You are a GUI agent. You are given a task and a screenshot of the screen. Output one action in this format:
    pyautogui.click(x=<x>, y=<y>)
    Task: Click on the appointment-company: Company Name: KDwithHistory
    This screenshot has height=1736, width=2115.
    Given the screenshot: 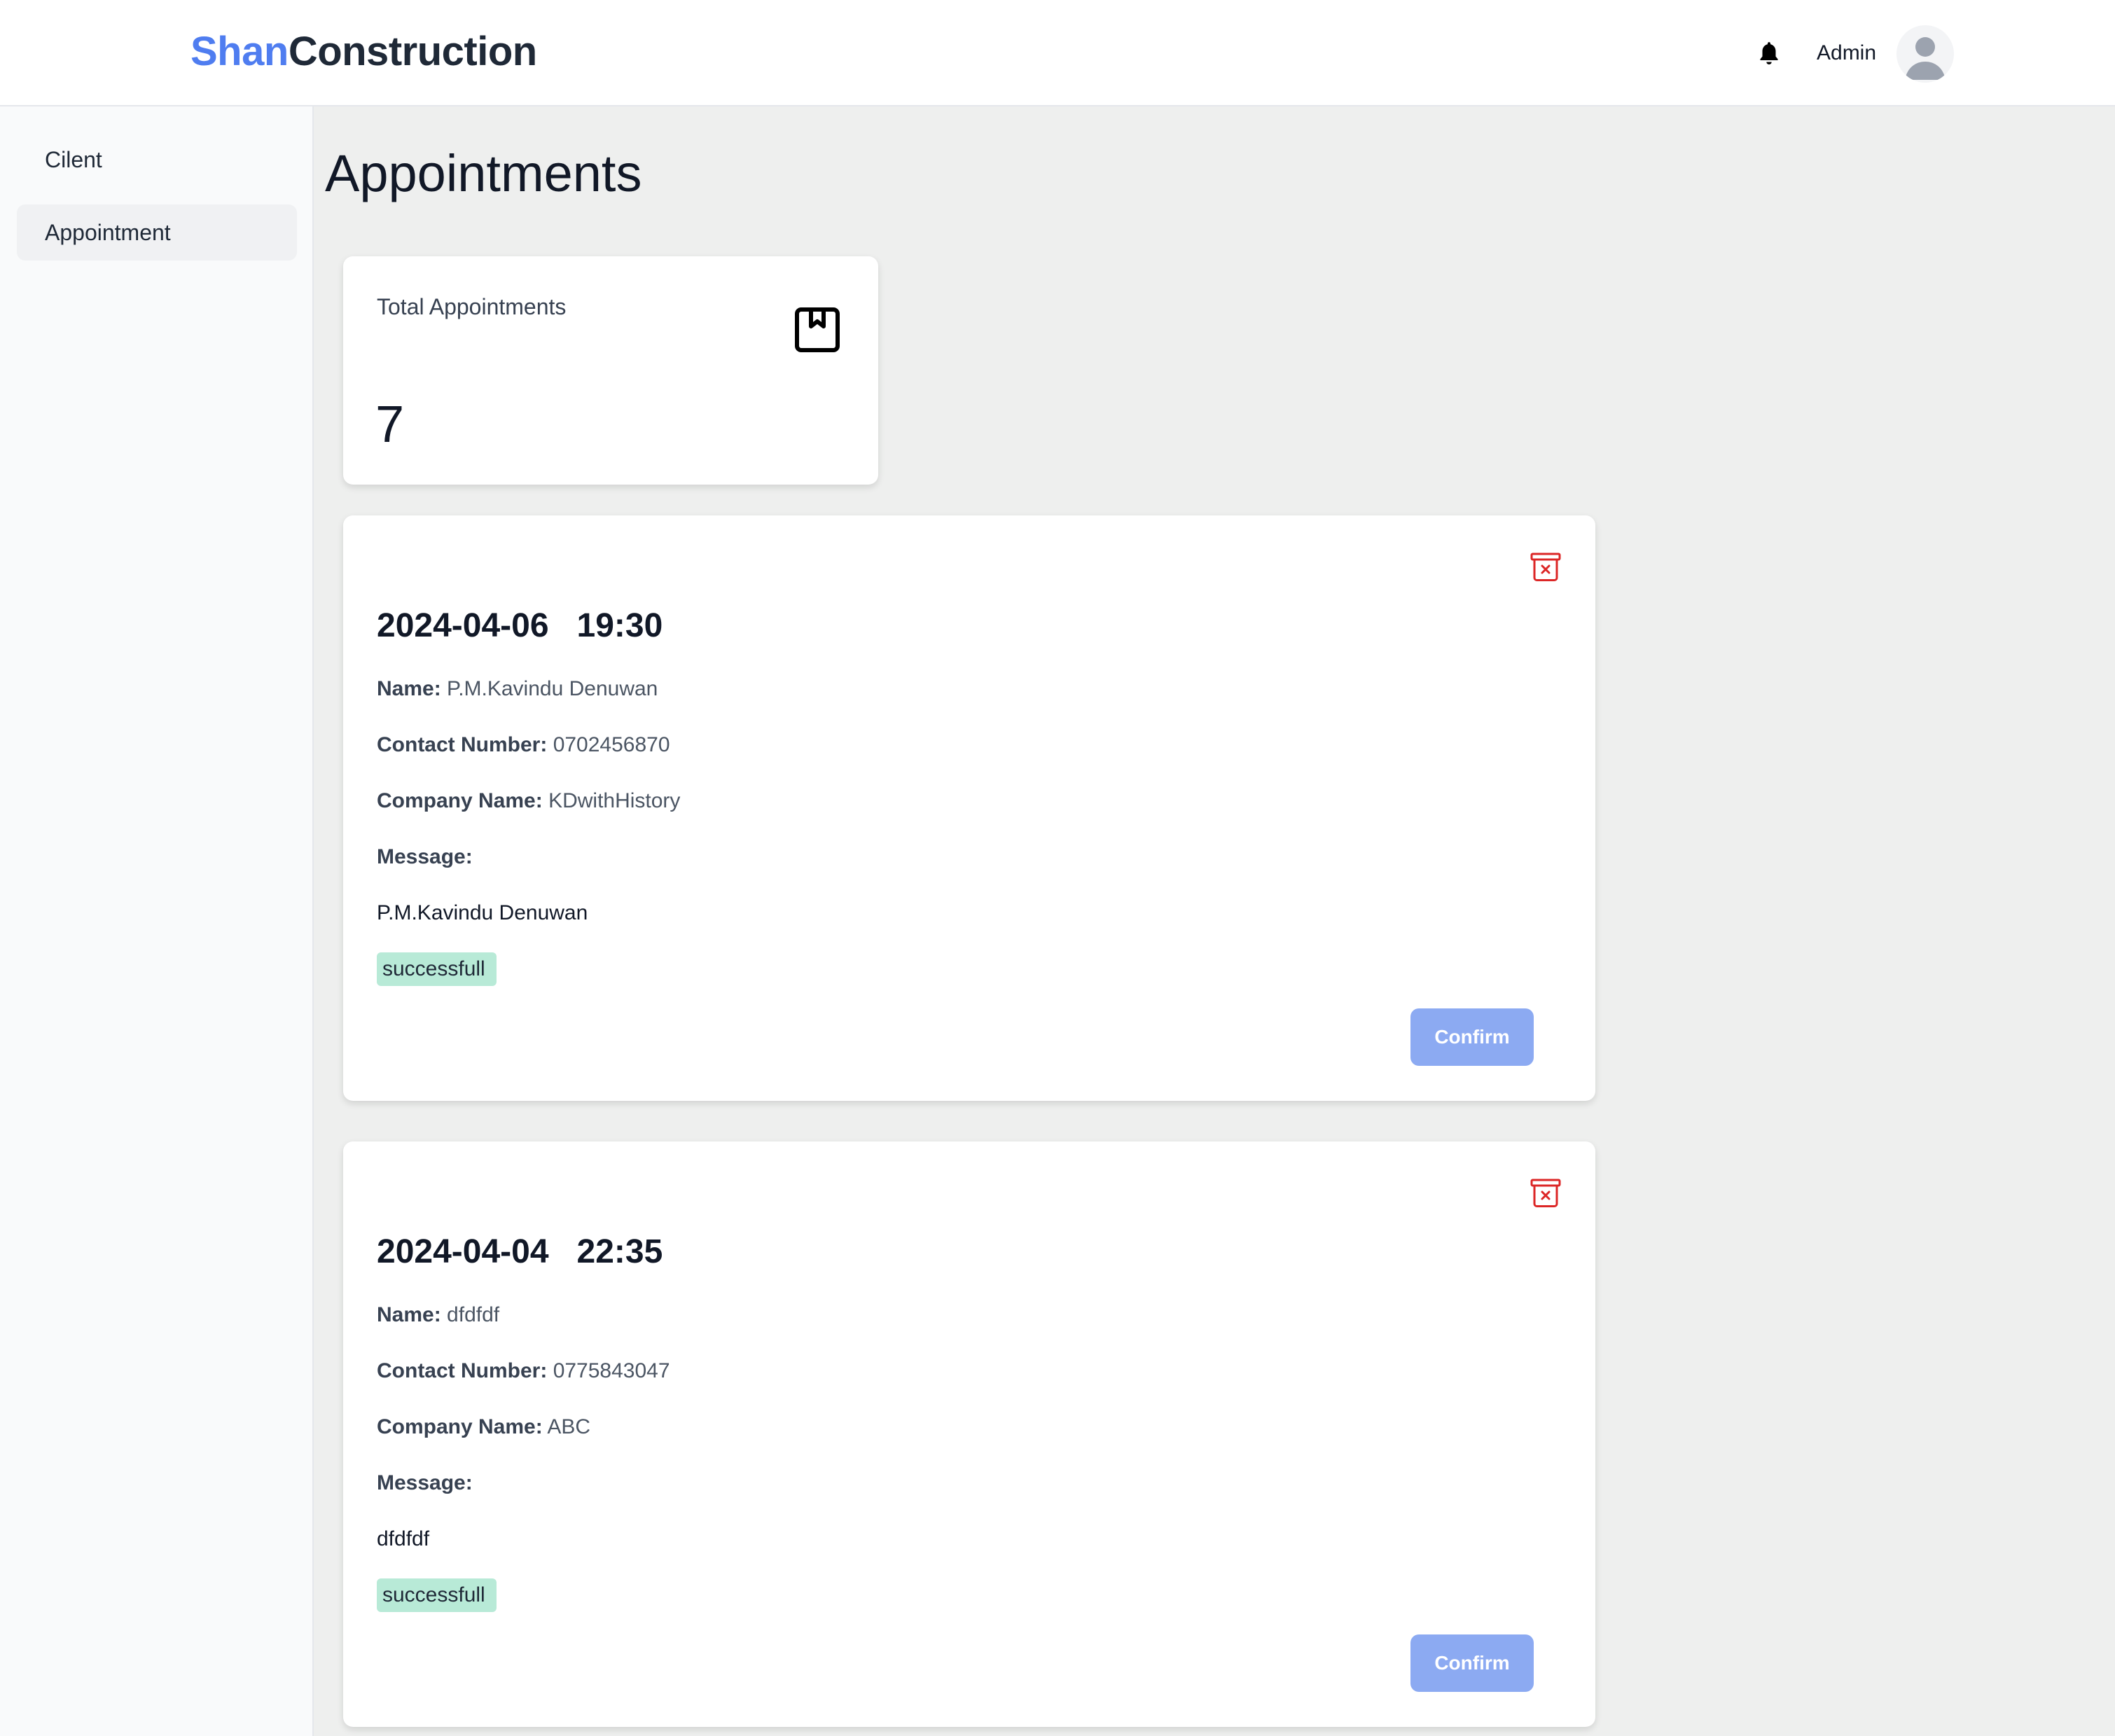 What is the action you would take?
    pyautogui.click(x=528, y=801)
    